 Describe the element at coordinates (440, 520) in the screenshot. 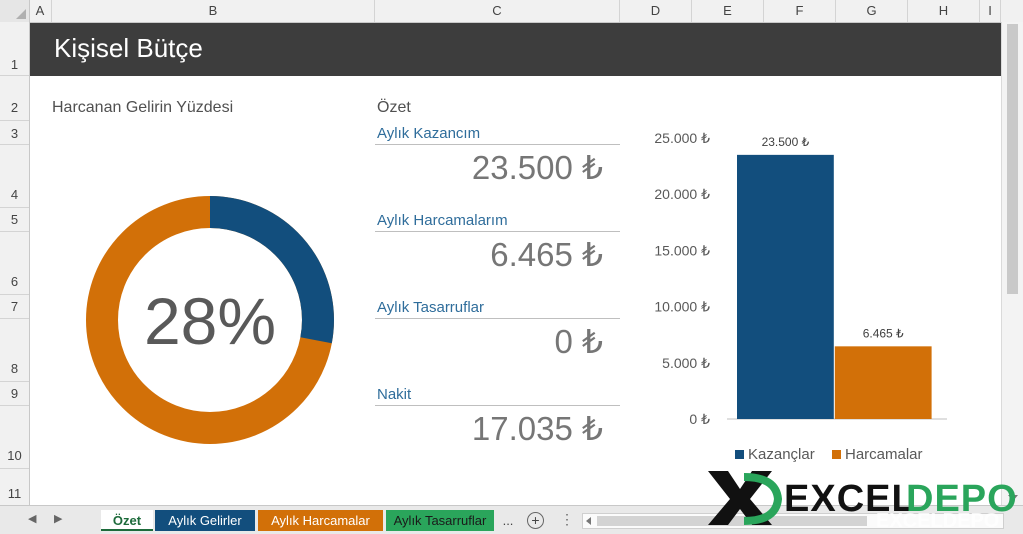

I see `sheet-tab-aylik-tasarruflar: Aylık Tasarruflar` at that location.